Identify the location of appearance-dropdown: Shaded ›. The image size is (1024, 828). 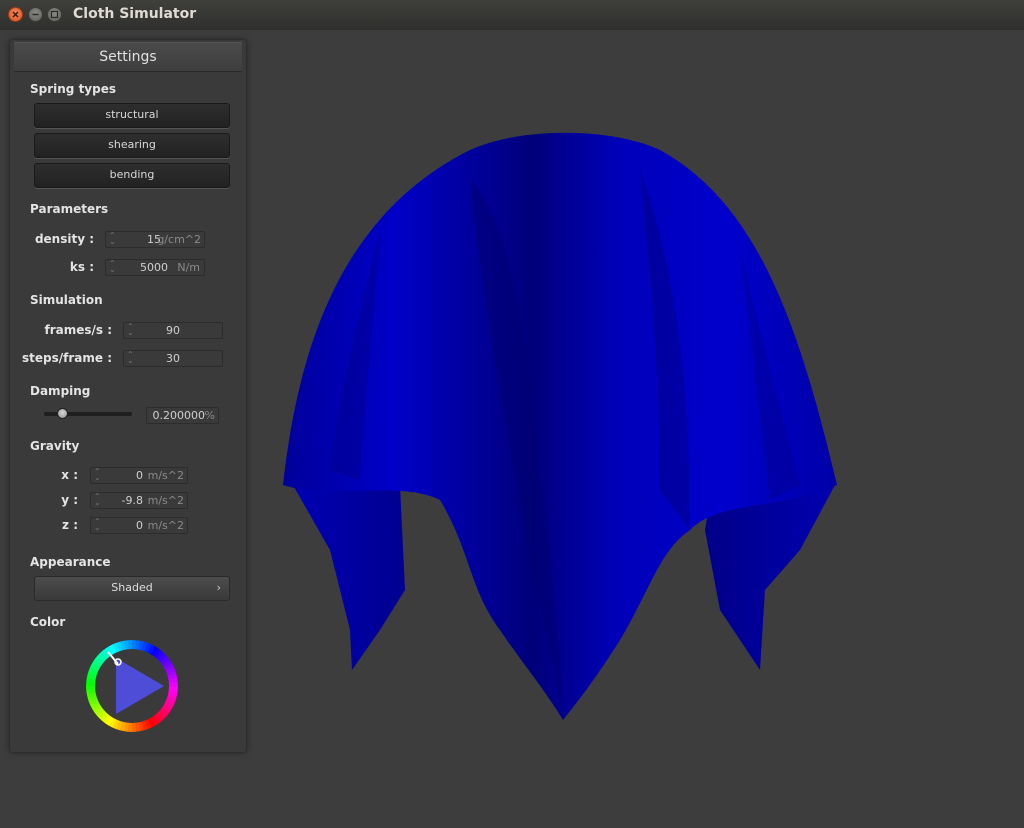
(132, 588).